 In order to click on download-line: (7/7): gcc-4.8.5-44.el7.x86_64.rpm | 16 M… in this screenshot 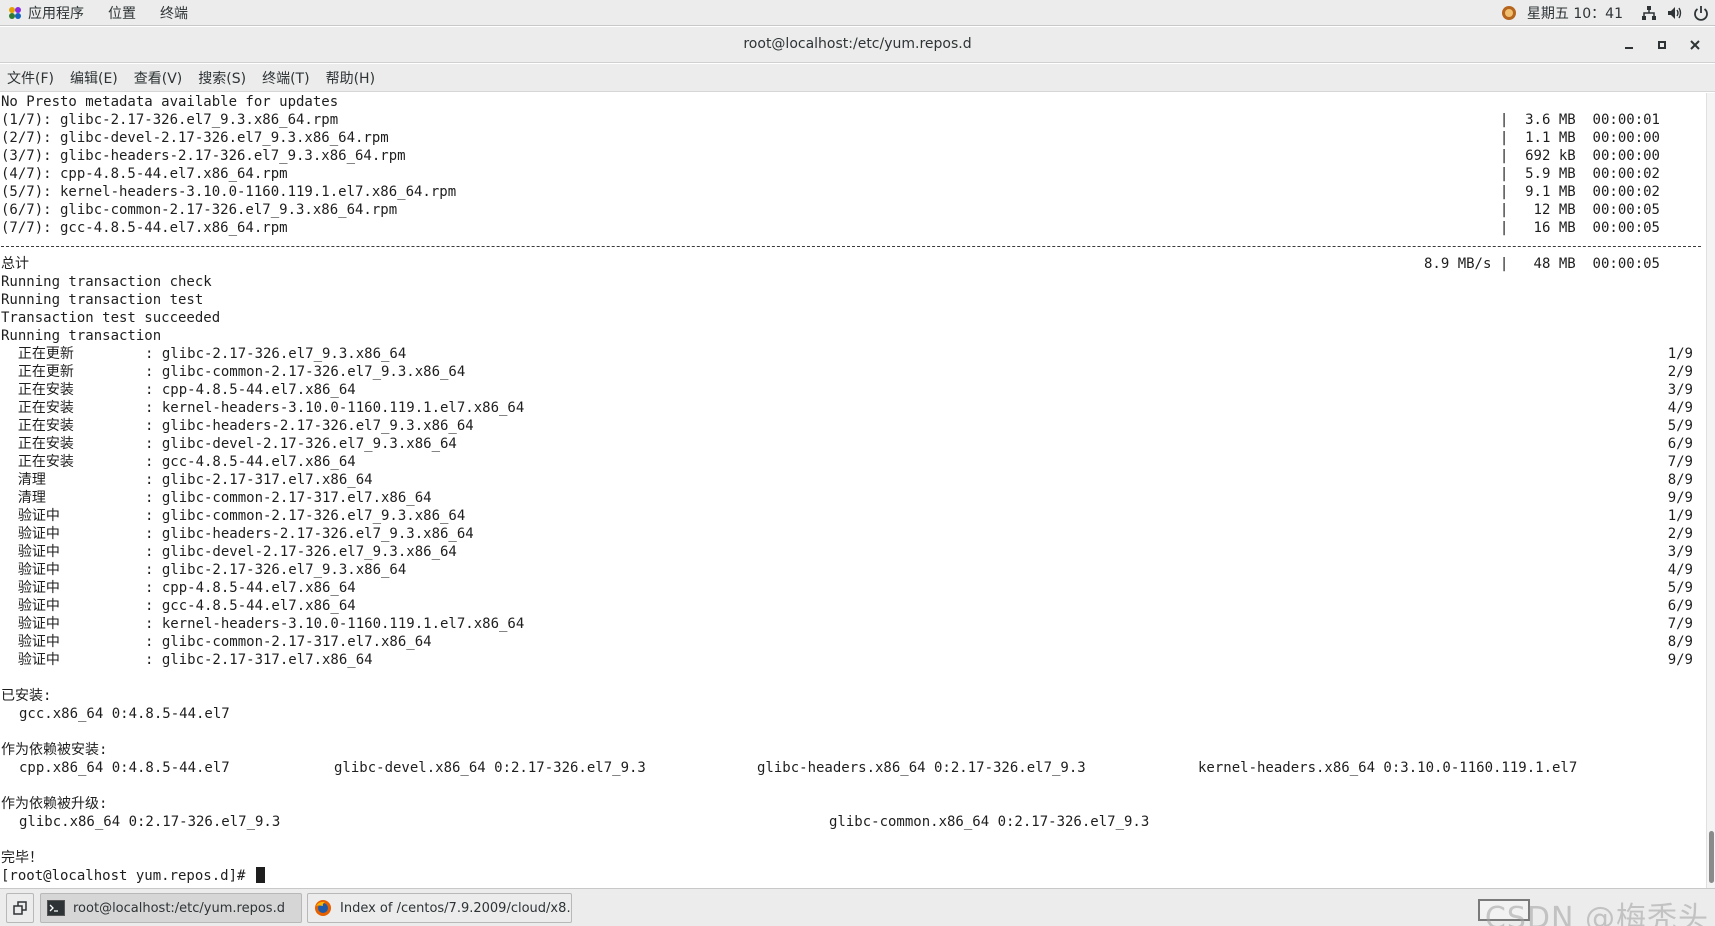, I will do `click(853, 228)`.